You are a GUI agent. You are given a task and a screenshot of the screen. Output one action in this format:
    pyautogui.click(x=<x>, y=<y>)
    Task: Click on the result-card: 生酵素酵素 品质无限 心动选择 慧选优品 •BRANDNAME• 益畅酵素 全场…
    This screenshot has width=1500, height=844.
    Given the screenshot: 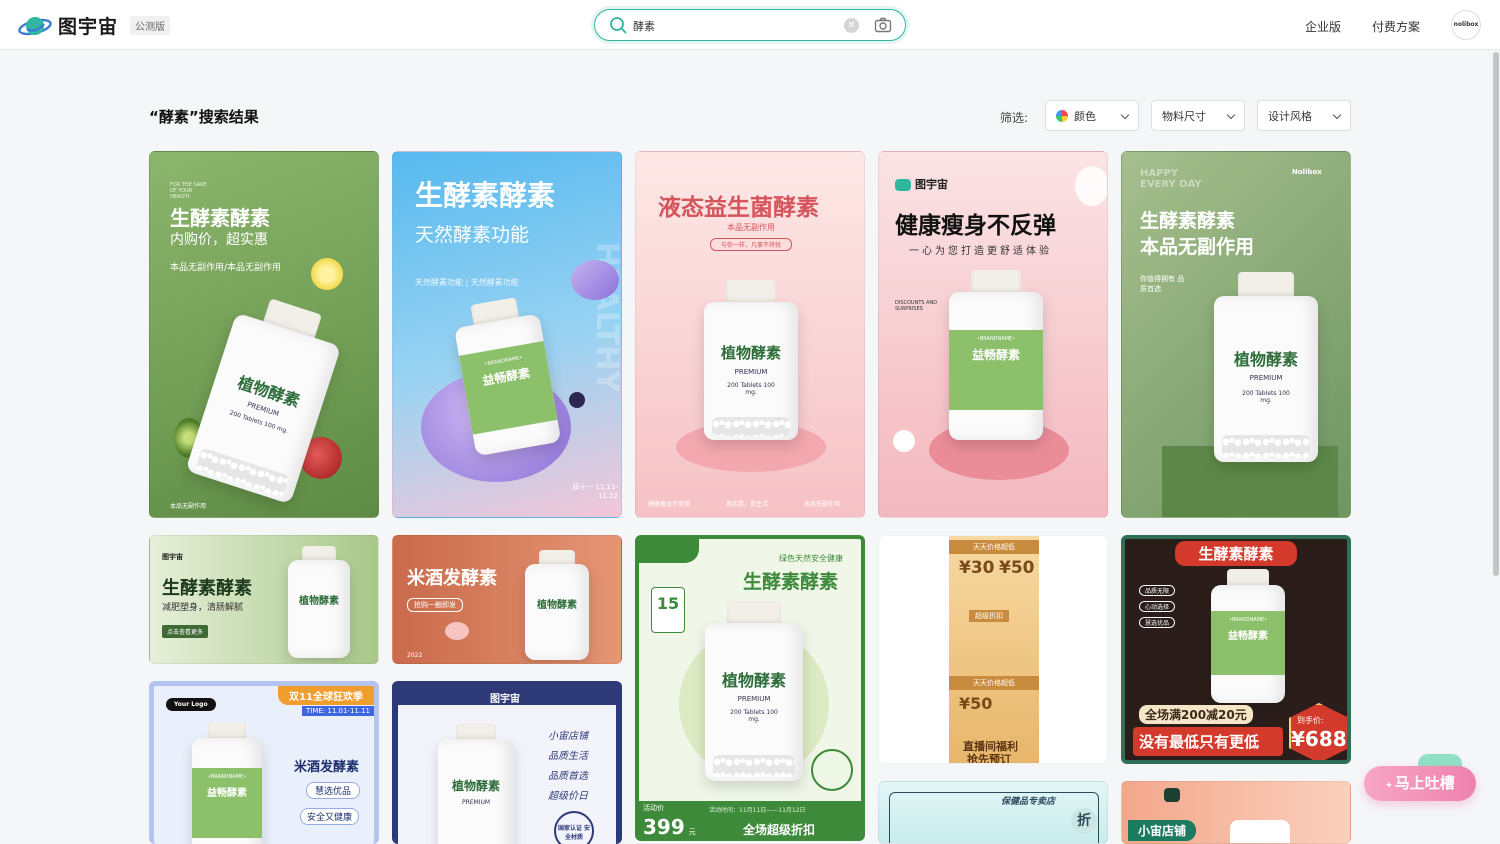 What is the action you would take?
    pyautogui.click(x=1236, y=649)
    